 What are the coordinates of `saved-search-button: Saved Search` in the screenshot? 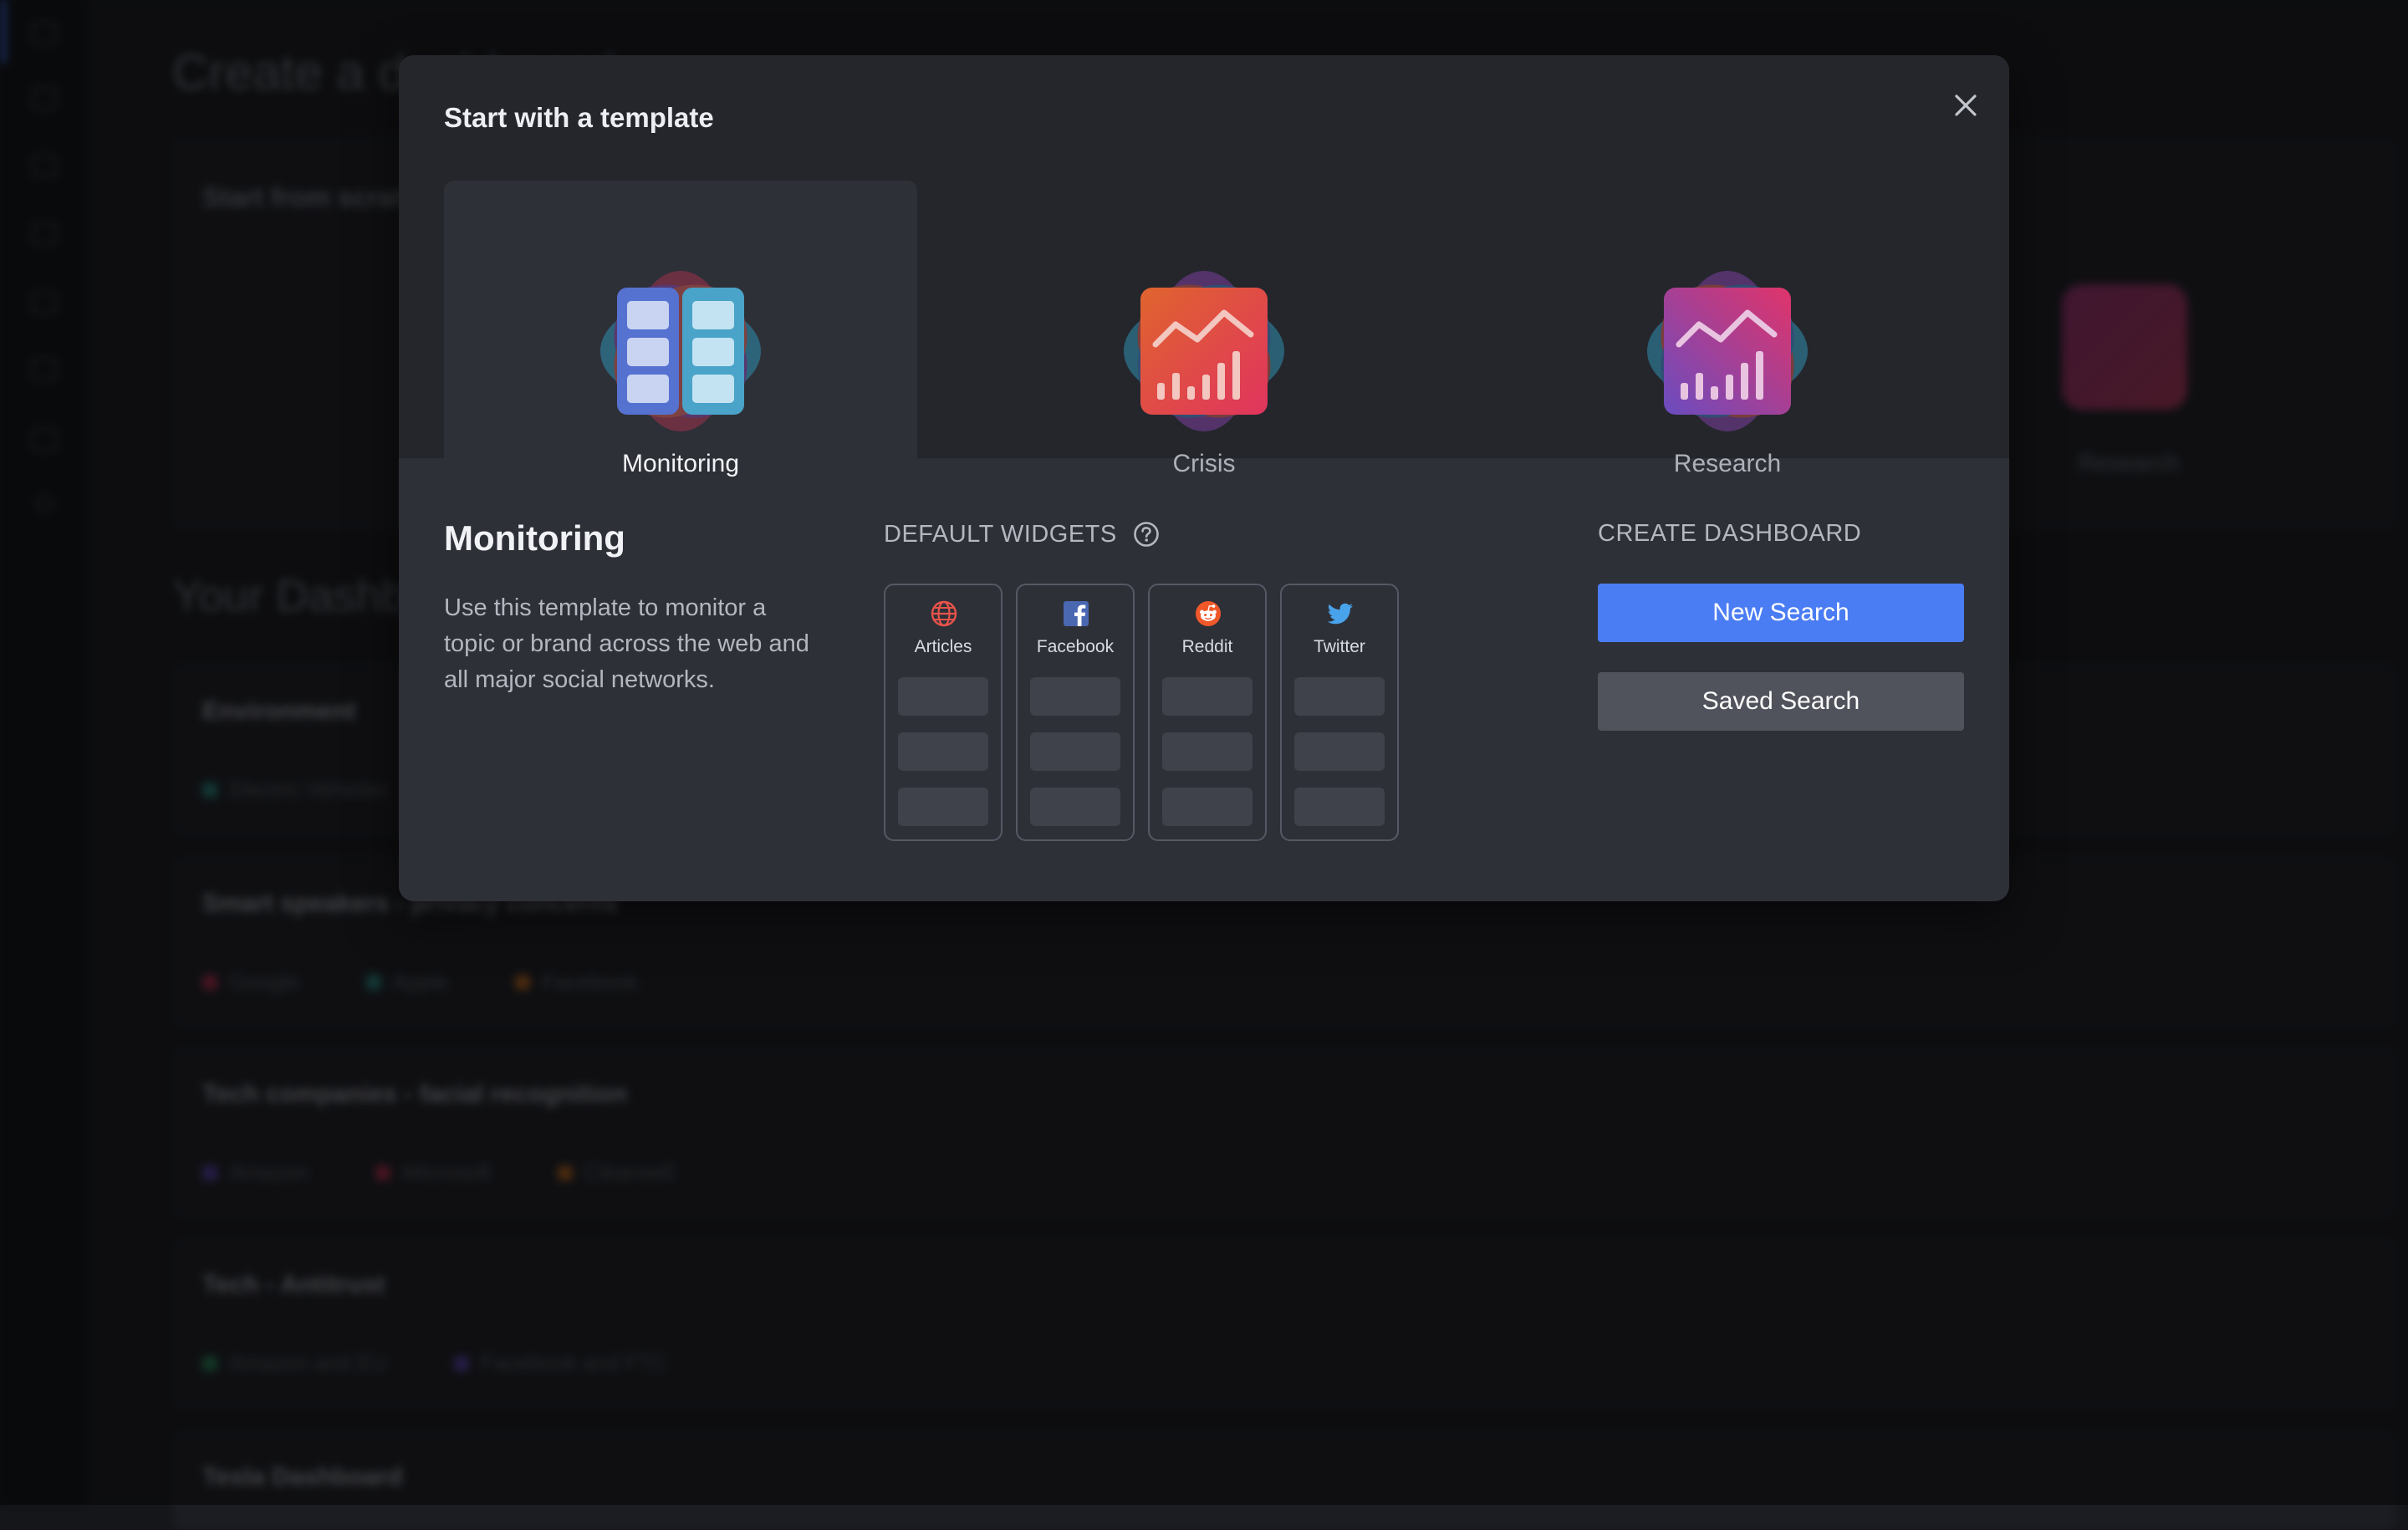 It's located at (1781, 701).